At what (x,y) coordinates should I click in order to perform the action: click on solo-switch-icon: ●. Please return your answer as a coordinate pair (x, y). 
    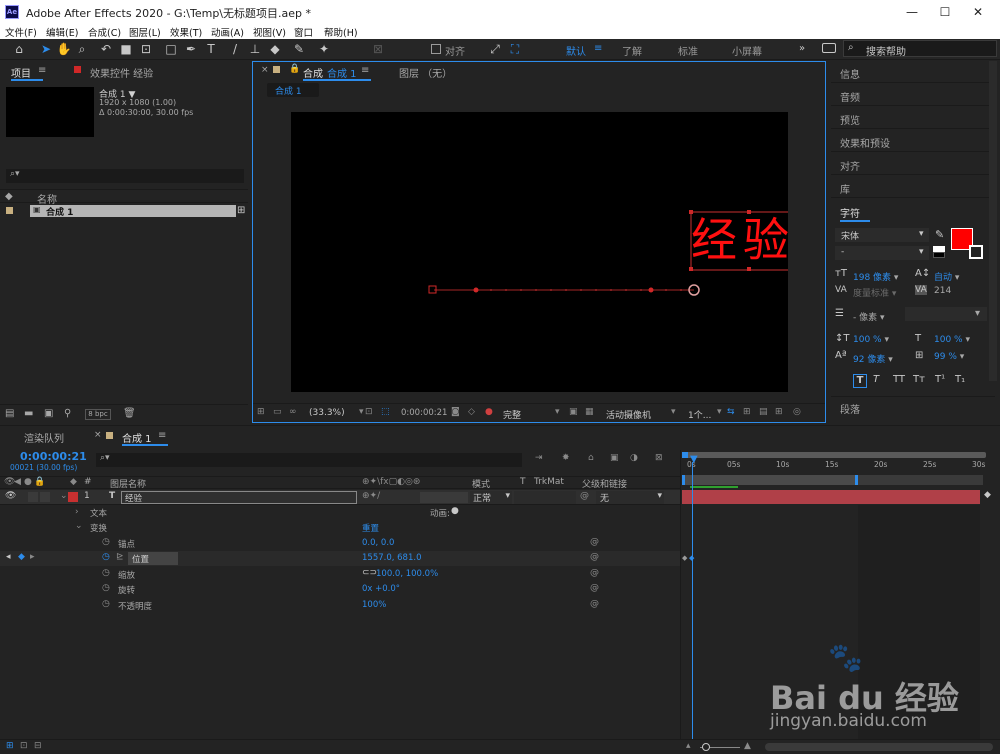
    Looking at the image, I should click on (28, 482).